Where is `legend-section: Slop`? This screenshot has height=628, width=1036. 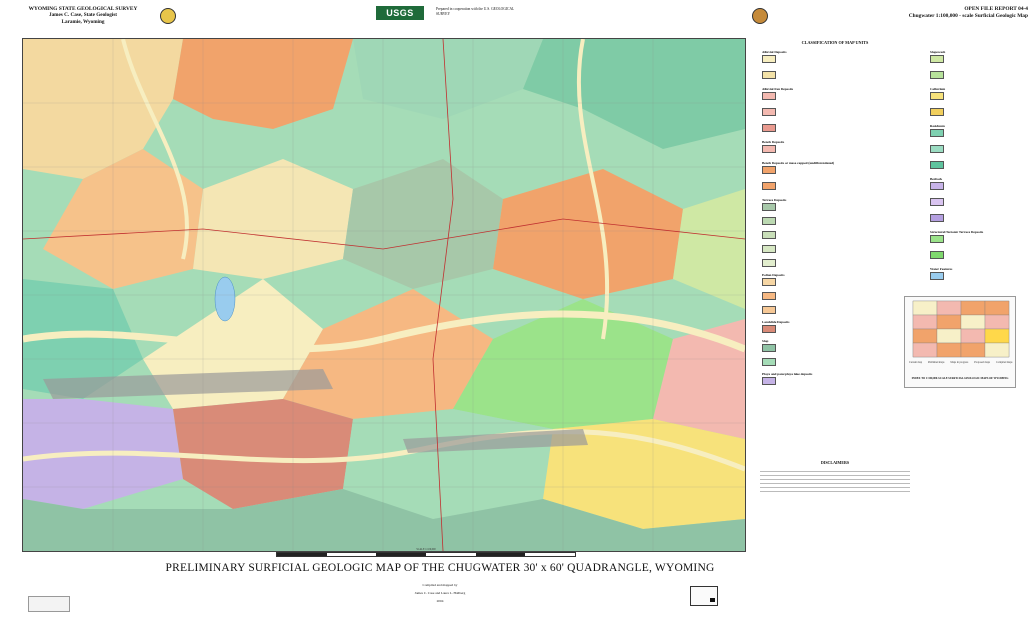 legend-section: Slop is located at coordinates (765, 341).